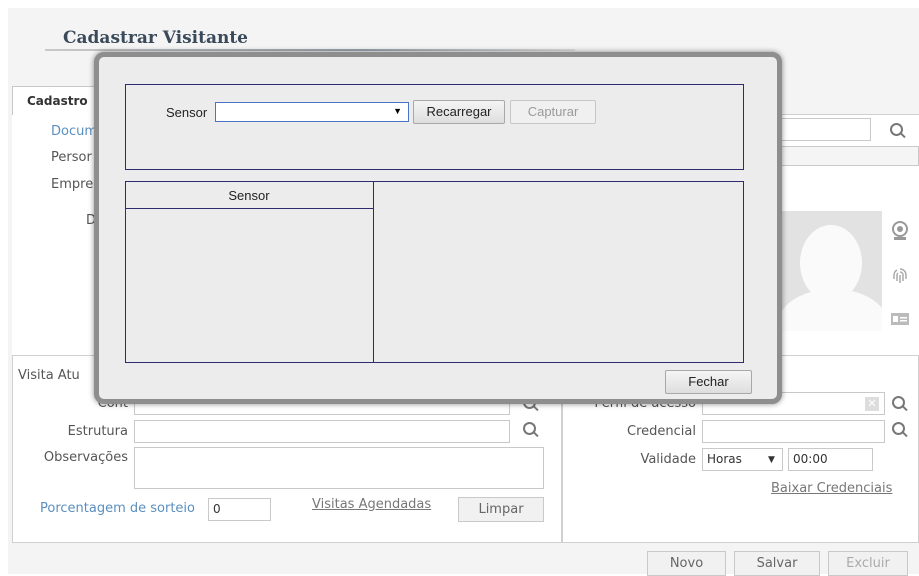  What do you see at coordinates (71, 157) in the screenshot?
I see `person-label: Persor` at bounding box center [71, 157].